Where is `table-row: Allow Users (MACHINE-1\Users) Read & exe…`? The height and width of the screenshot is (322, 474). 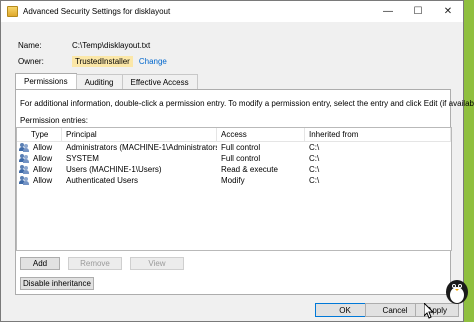 table-row: Allow Users (MACHINE-1\Users) Read & exe… is located at coordinates (234, 169).